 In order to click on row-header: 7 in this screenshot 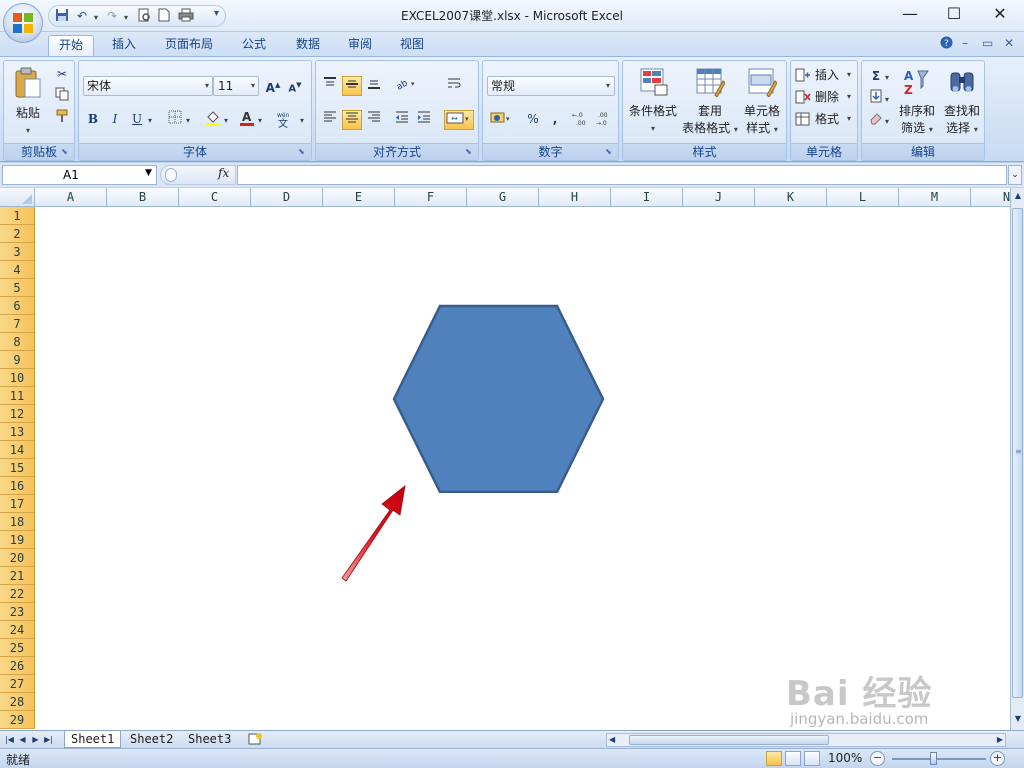, I will do `click(17, 324)`.